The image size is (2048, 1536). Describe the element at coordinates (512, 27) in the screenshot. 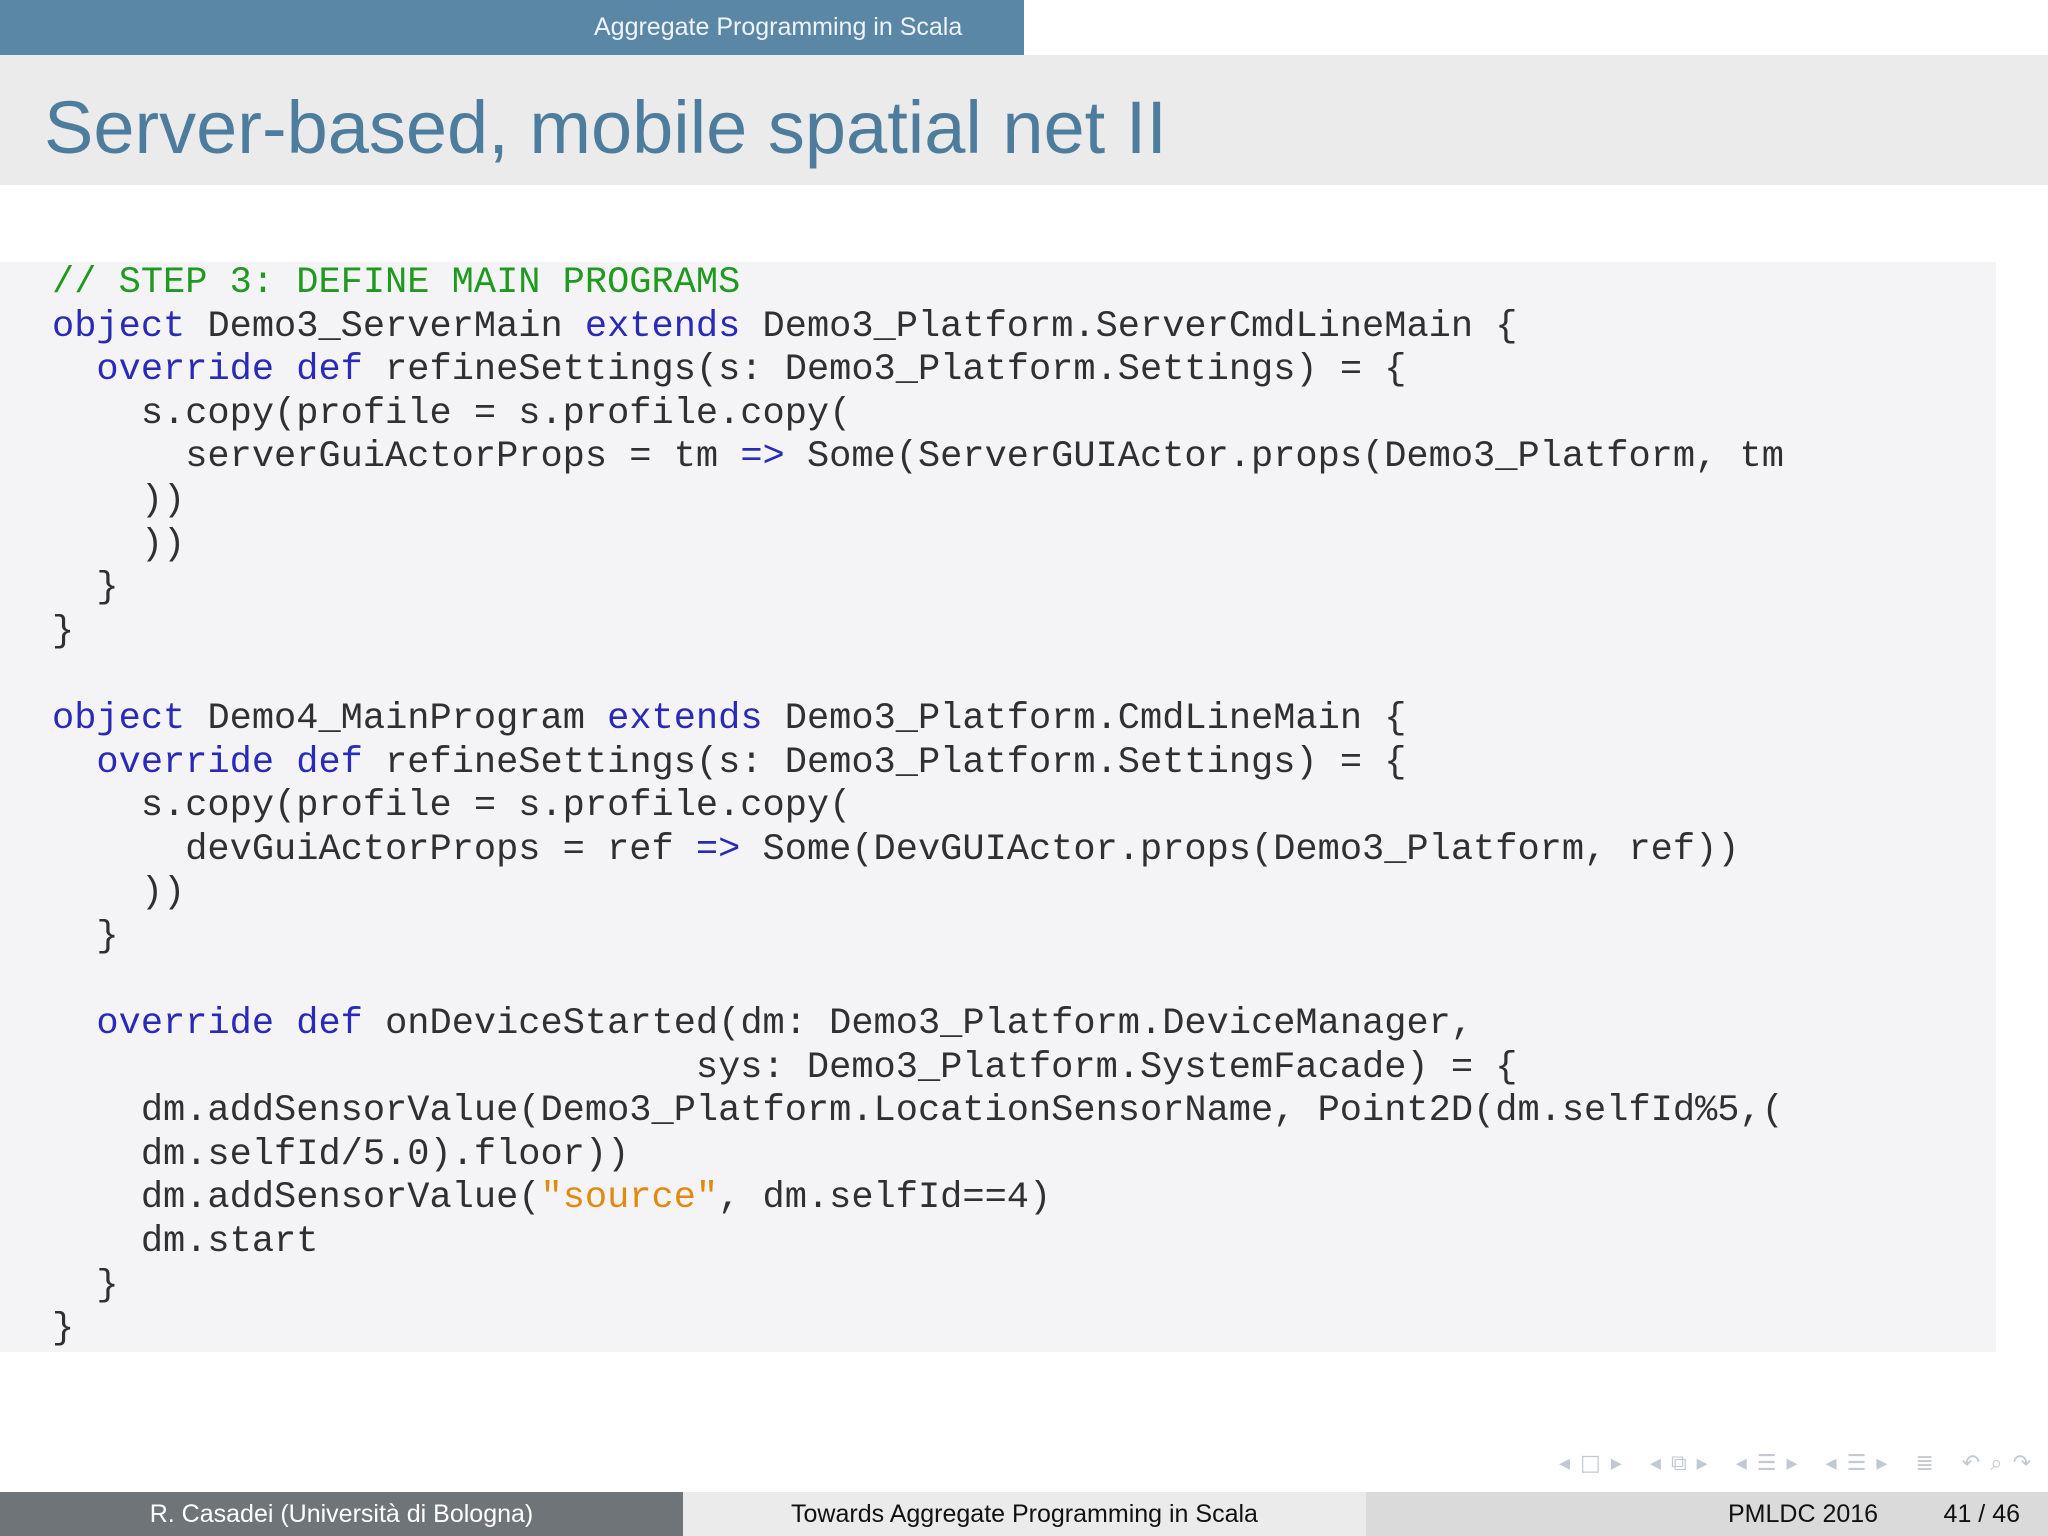

I see `section-title: Aggregate Programming in Scala` at that location.